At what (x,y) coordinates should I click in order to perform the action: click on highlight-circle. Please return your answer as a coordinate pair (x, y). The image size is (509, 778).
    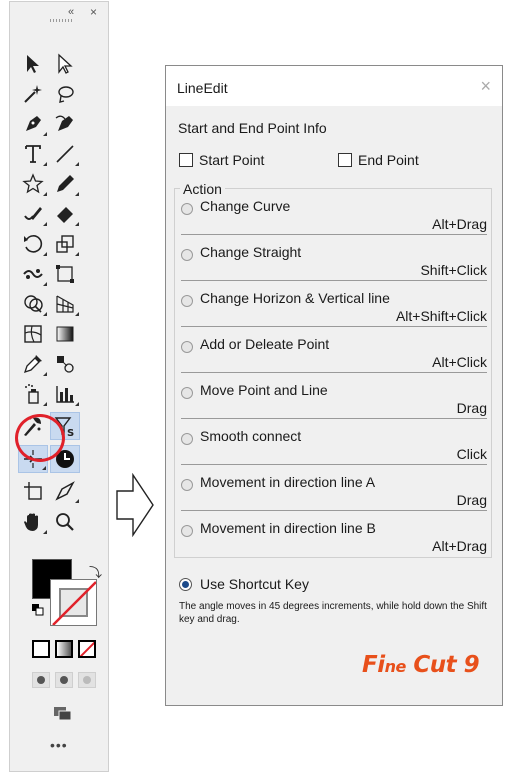
    Looking at the image, I should click on (40, 438).